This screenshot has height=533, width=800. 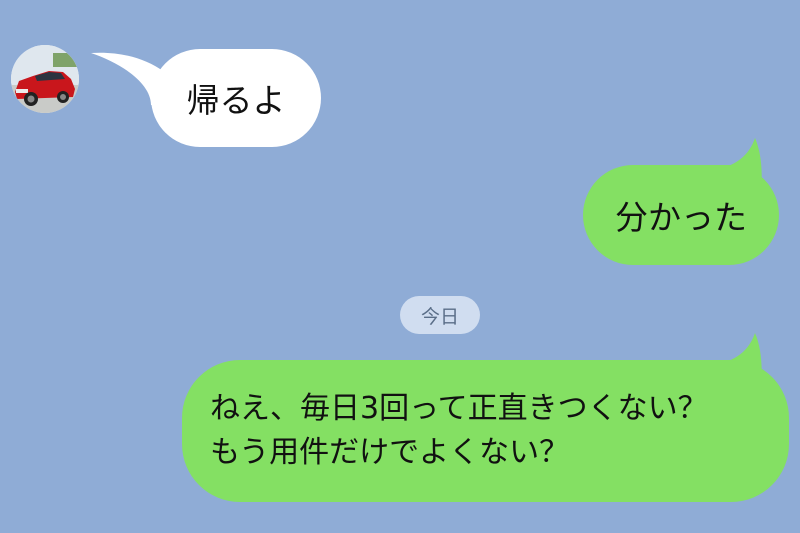 I want to click on contact-avatar, so click(x=45, y=79).